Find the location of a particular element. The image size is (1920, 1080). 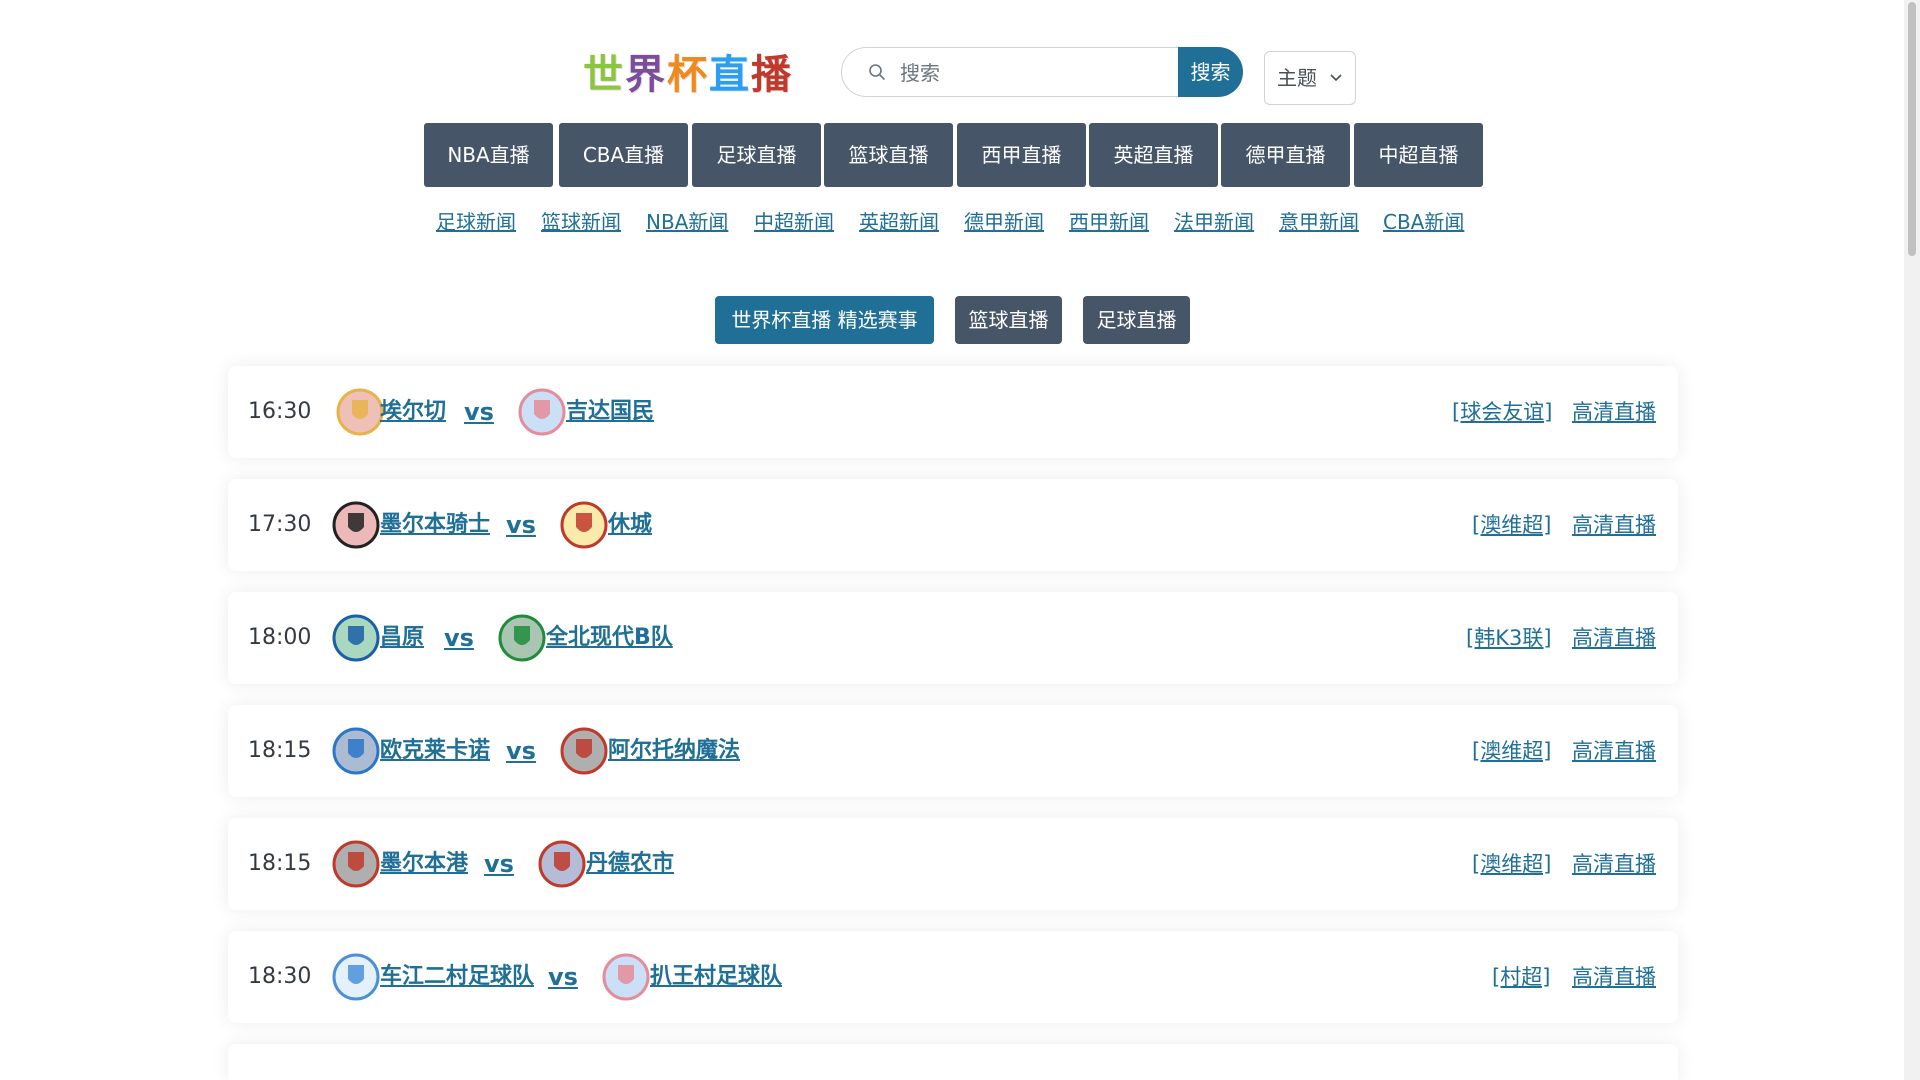

away-team-link: 全北现代B队 is located at coordinates (609, 638).